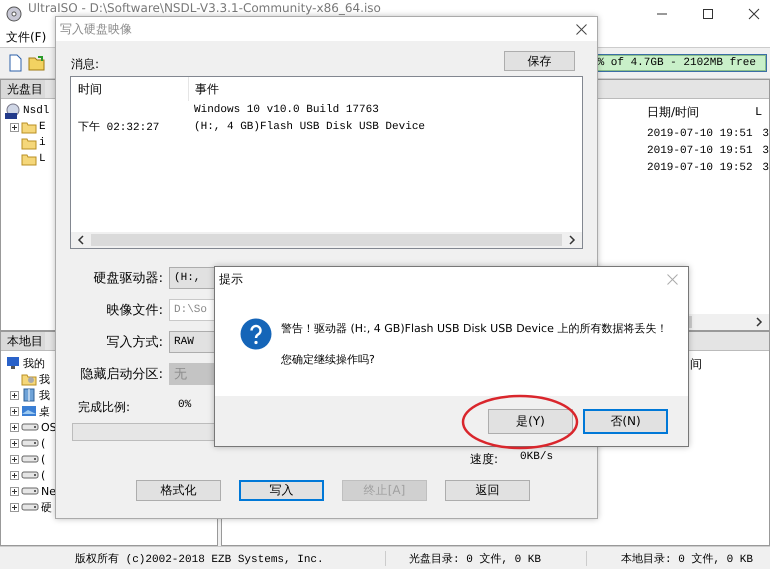  Describe the element at coordinates (192, 342) in the screenshot. I see `dropdown: RAW` at that location.